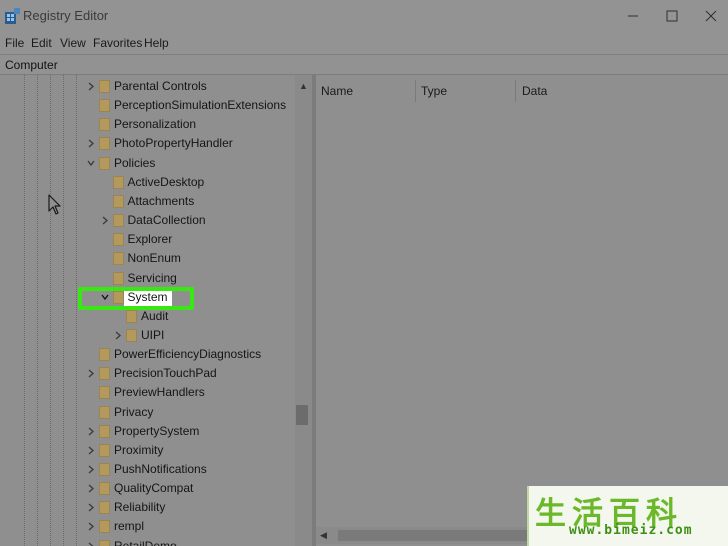 Image resolution: width=728 pixels, height=546 pixels. What do you see at coordinates (711, 16) in the screenshot?
I see `close-icon` at bounding box center [711, 16].